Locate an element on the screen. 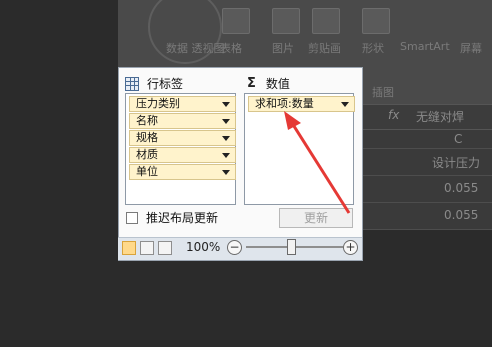 This screenshot has height=347, width=492. annotation-arrow-head is located at coordinates (292, 120).